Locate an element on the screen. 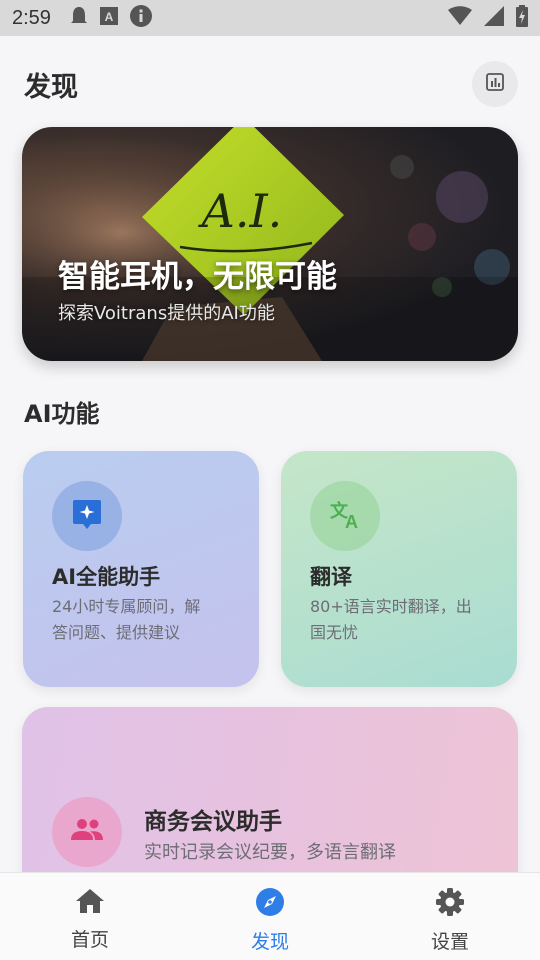 This screenshot has width=540, height=960. ai-assistant-title: AI全能助手 is located at coordinates (106, 577).